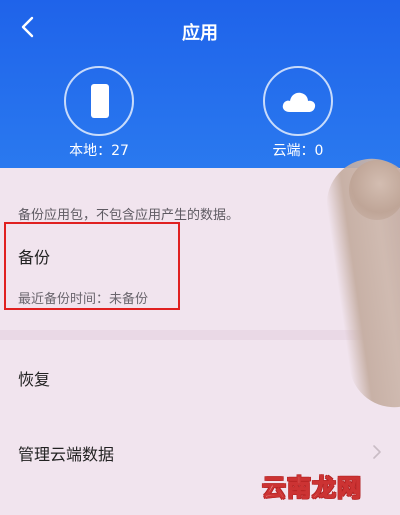 This screenshot has width=400, height=515. Describe the element at coordinates (34, 257) in the screenshot. I see `backup-title: 备份` at that location.